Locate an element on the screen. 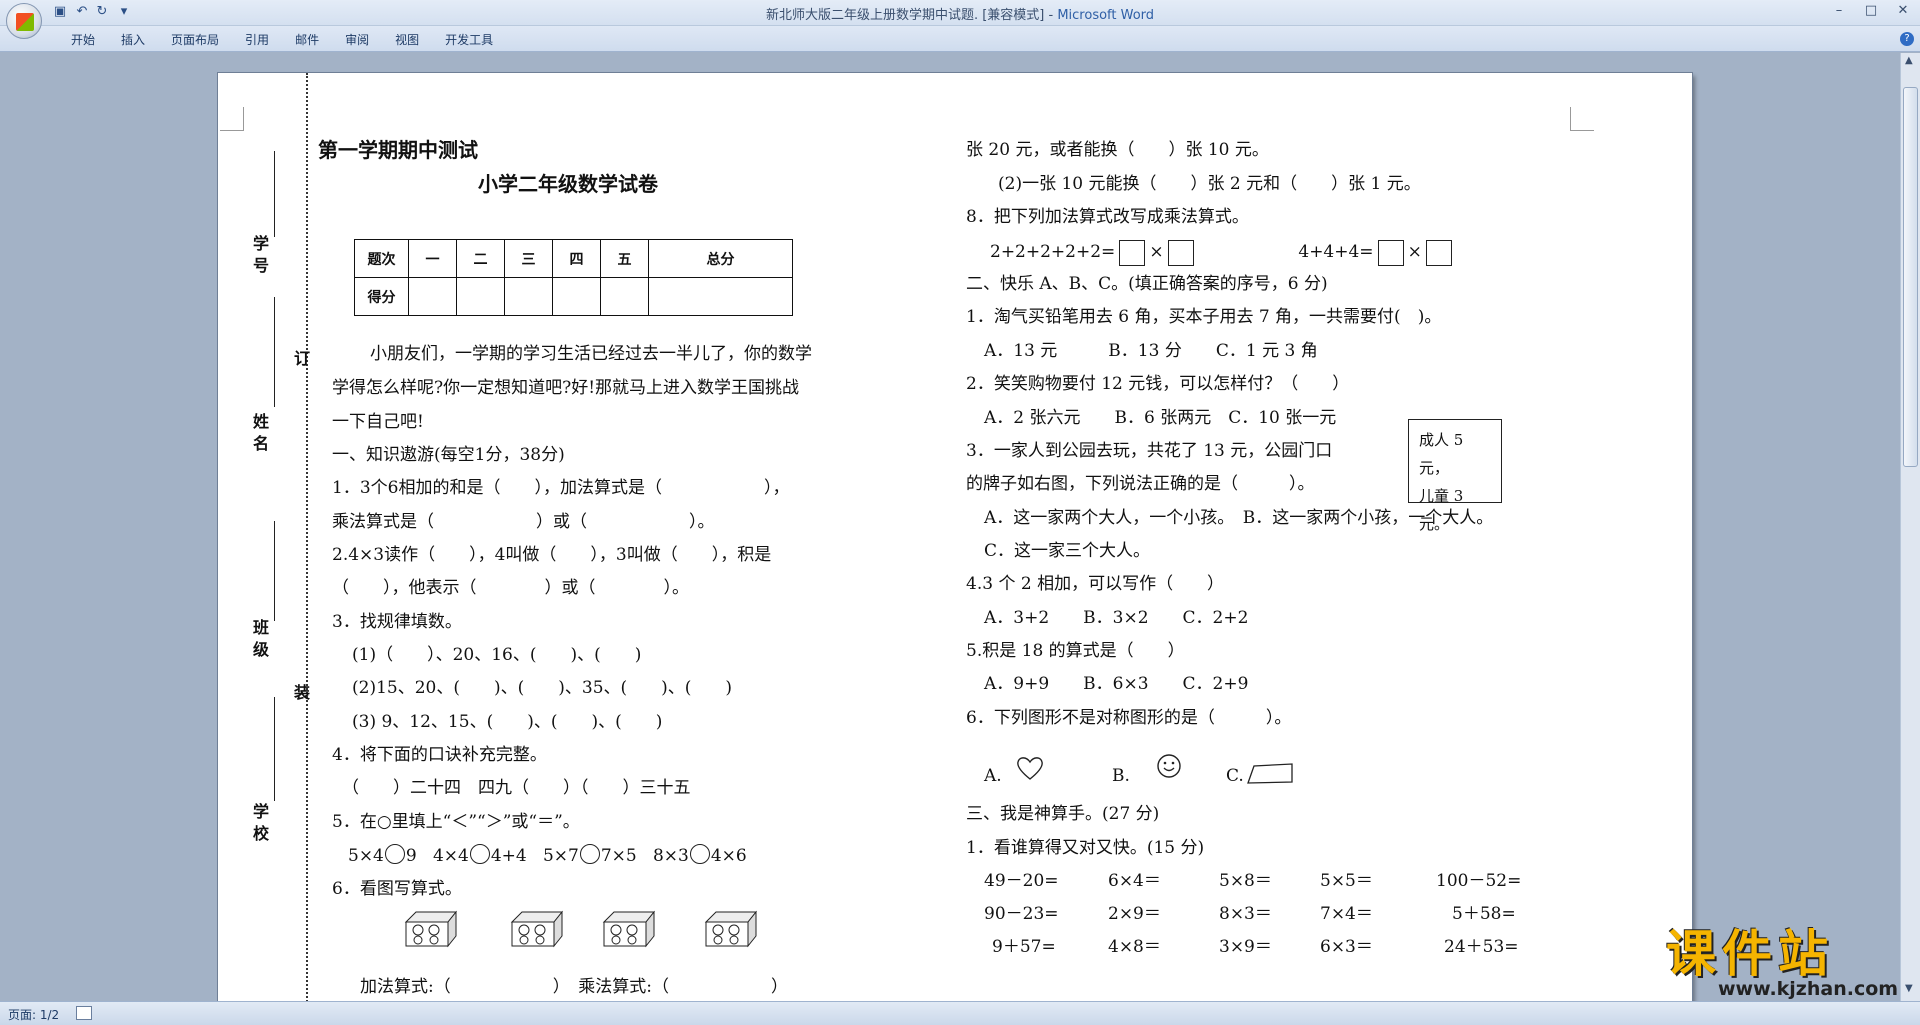 This screenshot has width=1920, height=1025. ribbon: 开始 插入 页面布局 引用 邮件 审阅 视图 开发工具 ? is located at coordinates (960, 39).